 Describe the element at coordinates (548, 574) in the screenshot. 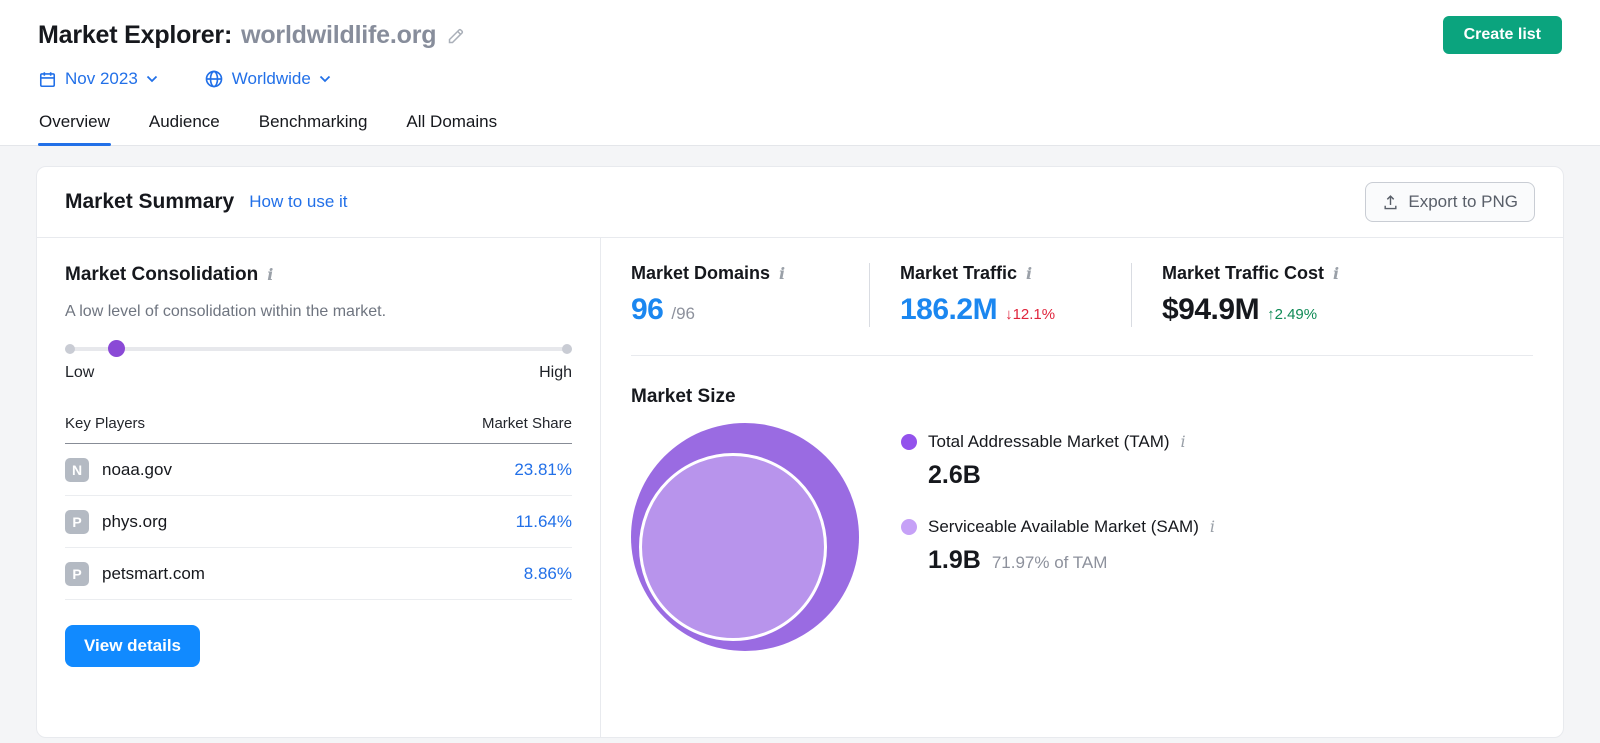

I see `market-share-link: 8.86%` at that location.